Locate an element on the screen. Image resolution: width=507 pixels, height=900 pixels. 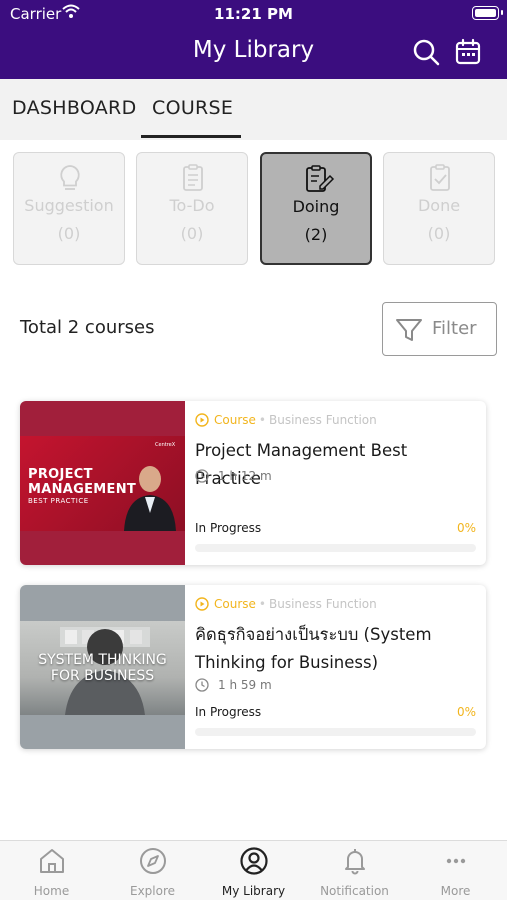
clipboard-check-icon is located at coordinates (440, 177).